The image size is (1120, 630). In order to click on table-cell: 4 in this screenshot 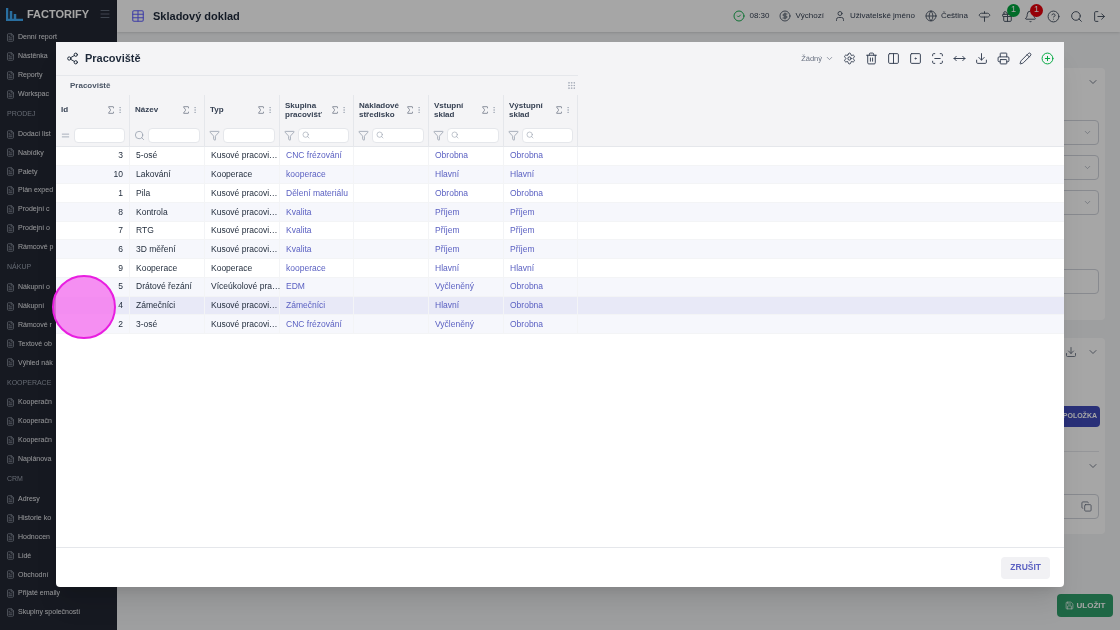, I will do `click(120, 305)`.